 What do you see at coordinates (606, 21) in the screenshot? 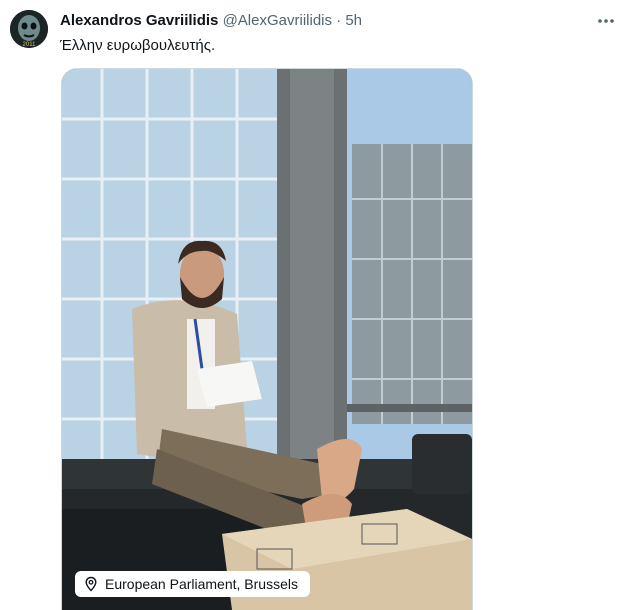
I see `more-dots-icon` at bounding box center [606, 21].